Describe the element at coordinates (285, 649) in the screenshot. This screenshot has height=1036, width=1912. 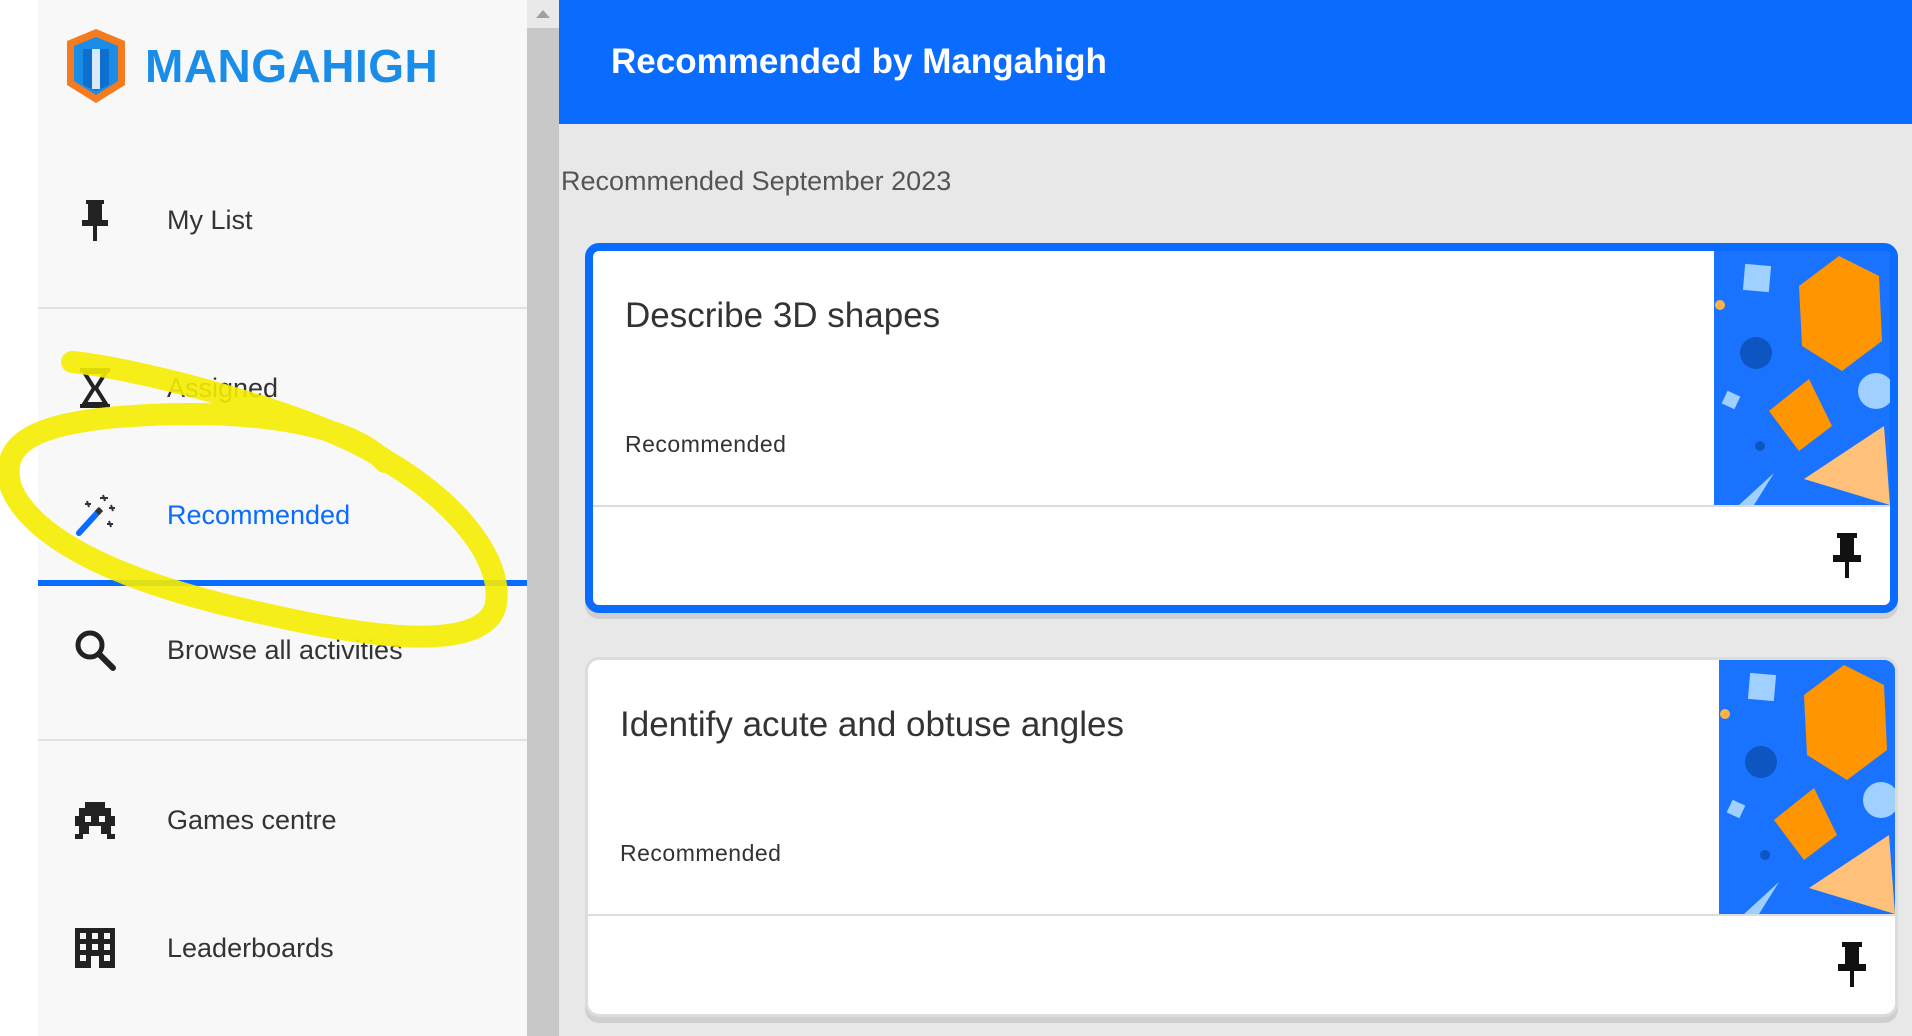
I see `sidebar-item-label: Browse all activities` at that location.